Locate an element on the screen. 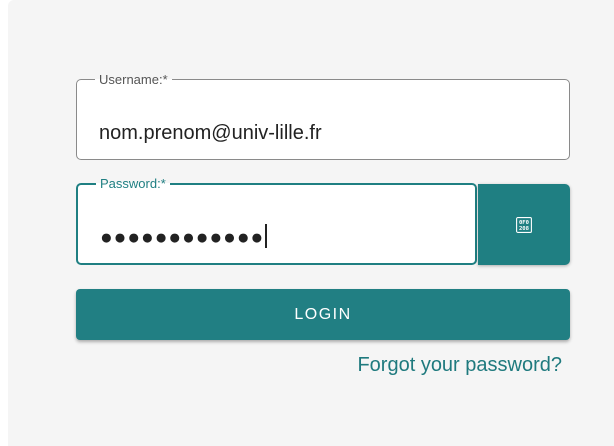  username-value: nom.prenom@univ-lille.fr is located at coordinates (210, 133).